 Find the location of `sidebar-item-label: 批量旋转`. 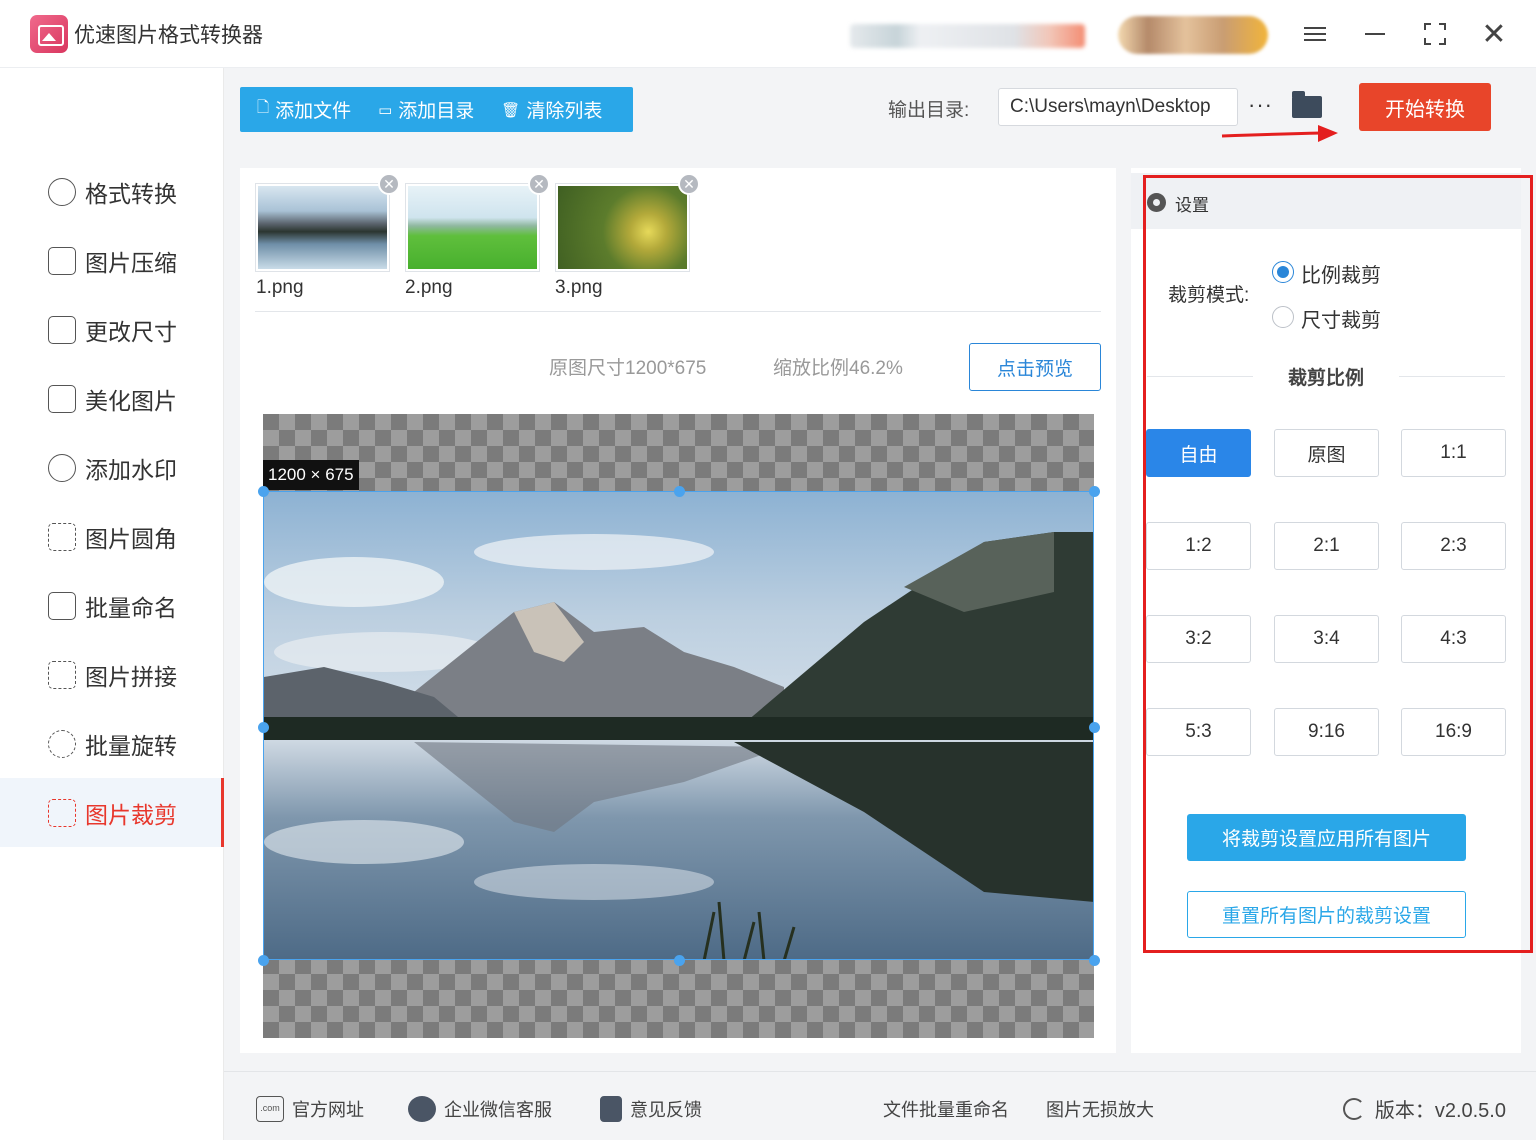

sidebar-item-label: 批量旋转 is located at coordinates (131, 745).